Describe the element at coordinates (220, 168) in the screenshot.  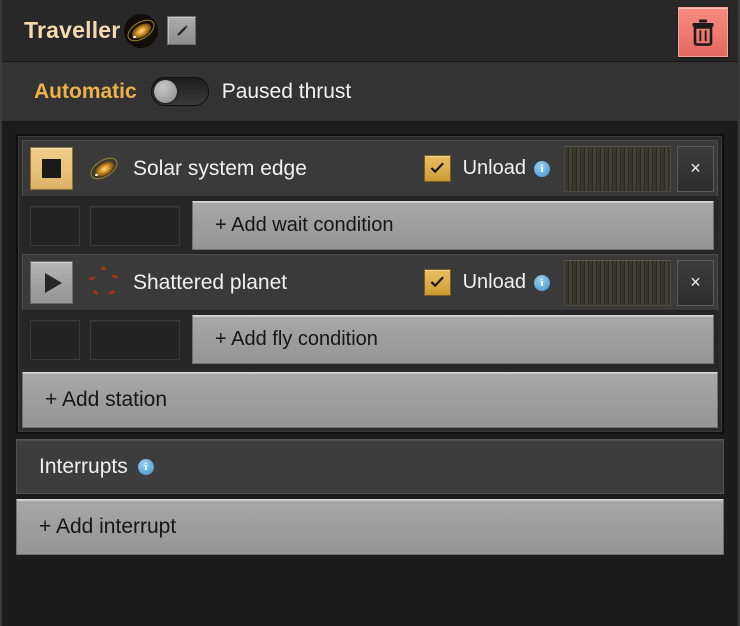
I see `station-name: Solar system edge` at that location.